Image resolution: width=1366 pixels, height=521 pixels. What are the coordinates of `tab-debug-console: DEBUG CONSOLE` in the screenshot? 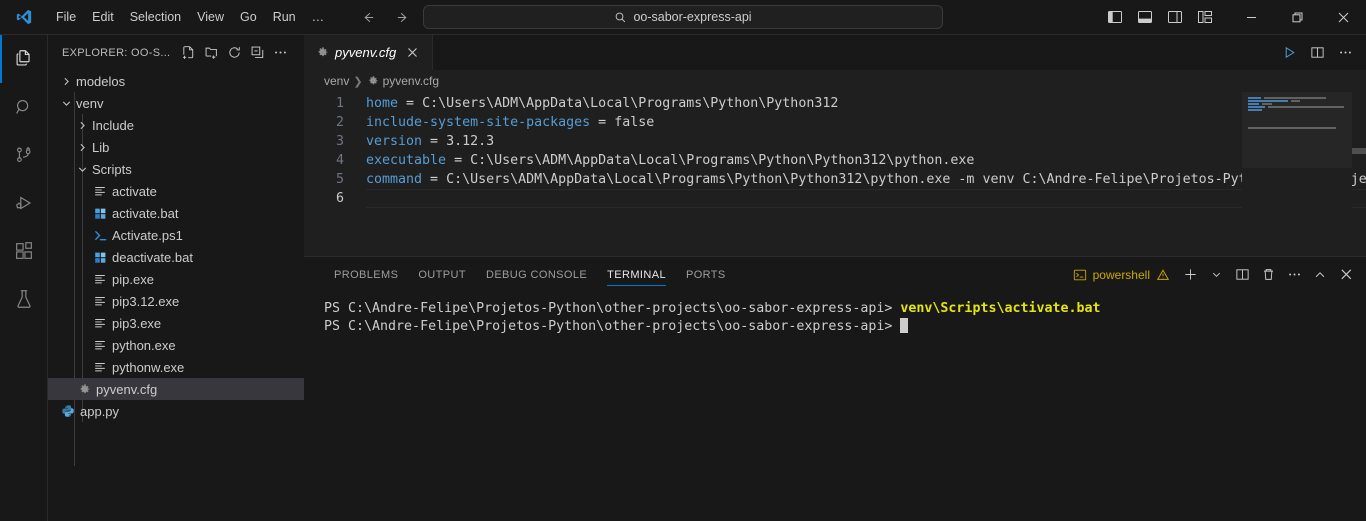 It's located at (536, 274).